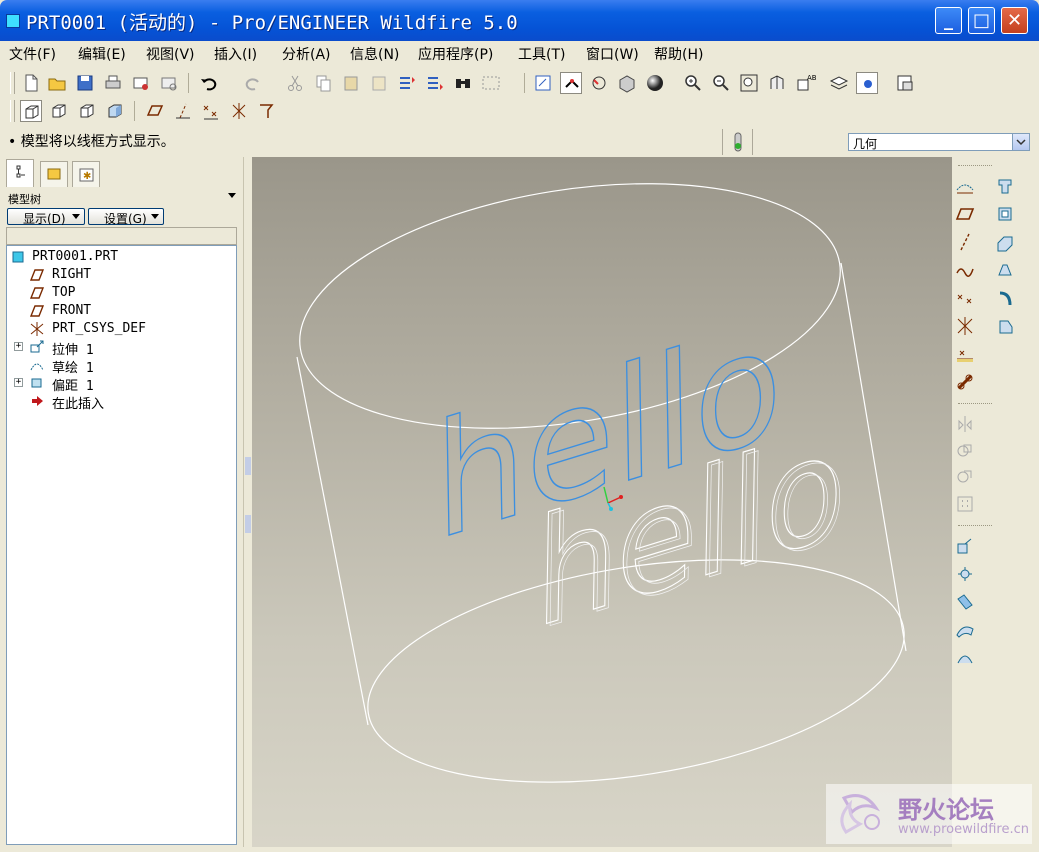 This screenshot has height=852, width=1039. I want to click on rib-tool-icon, so click(965, 602).